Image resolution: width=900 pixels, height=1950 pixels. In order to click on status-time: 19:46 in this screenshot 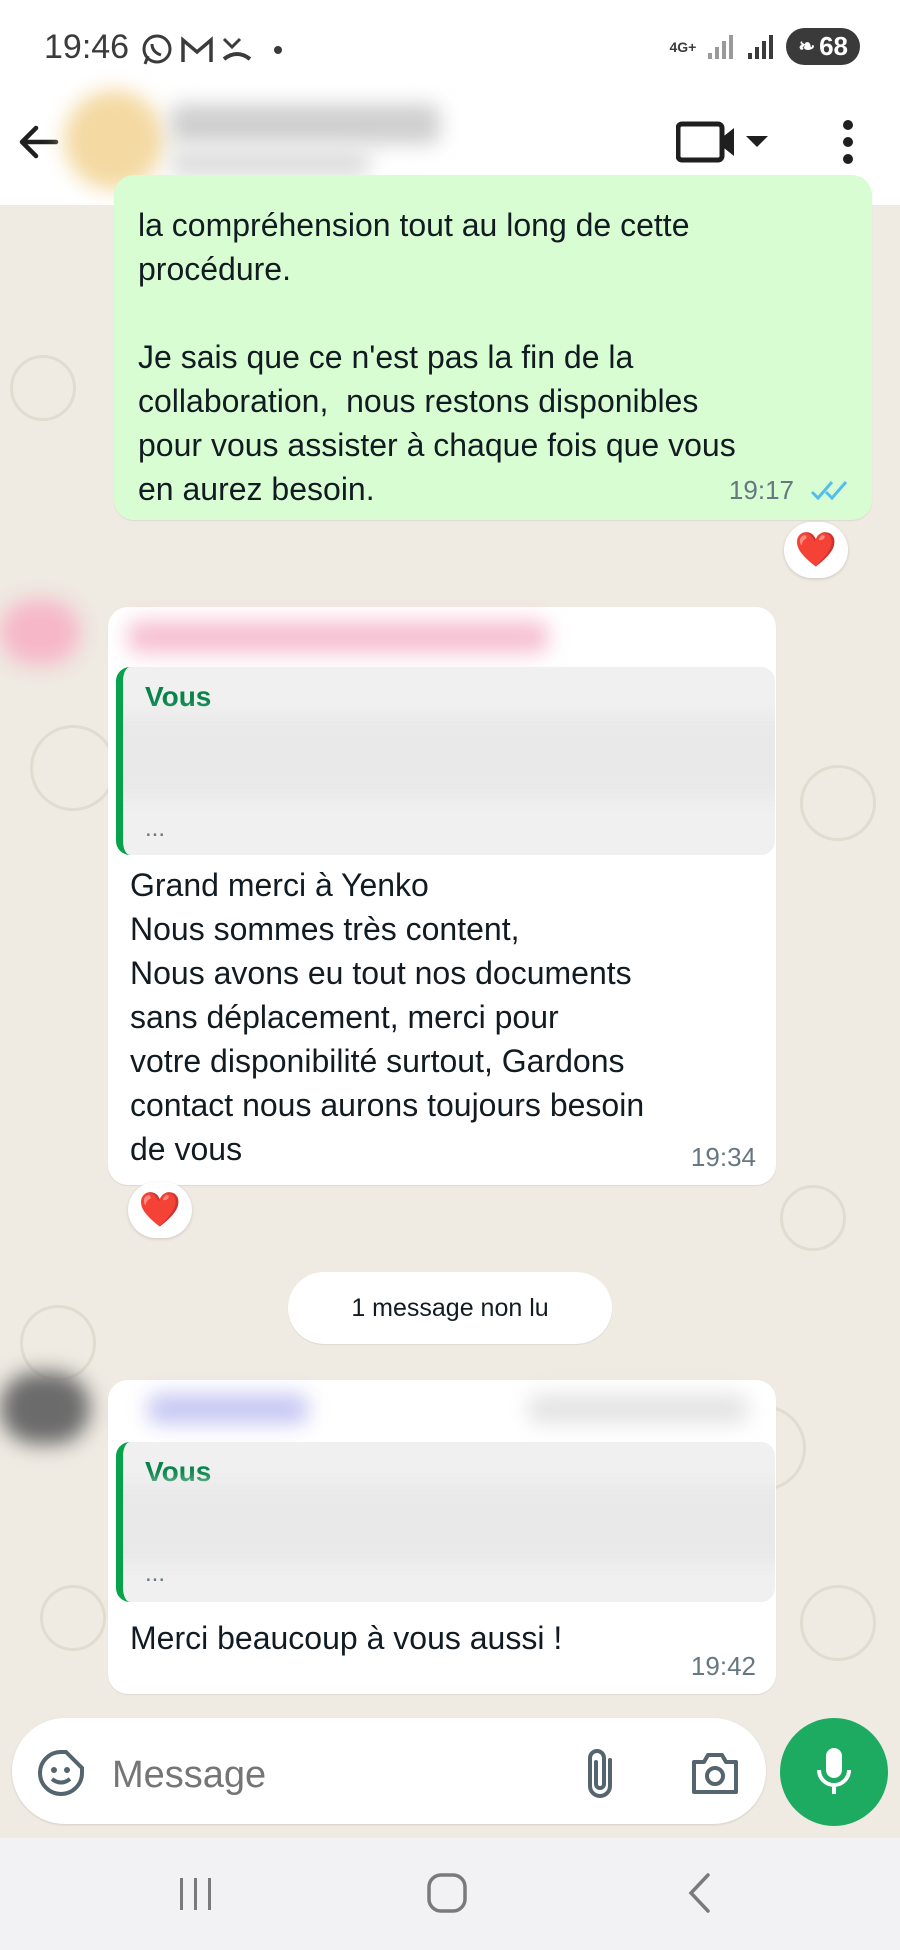, I will do `click(87, 47)`.